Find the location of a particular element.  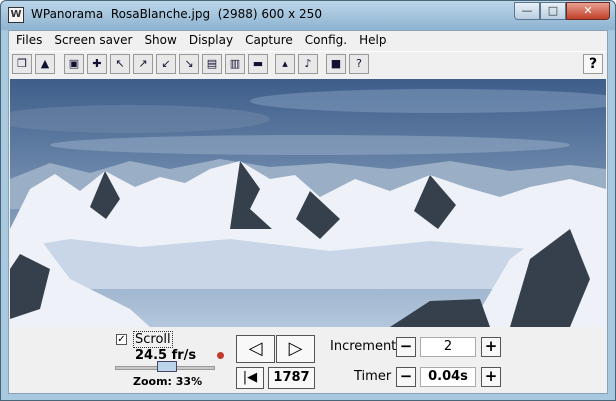

caption-buttons: — □ ✕ is located at coordinates (562, 11).